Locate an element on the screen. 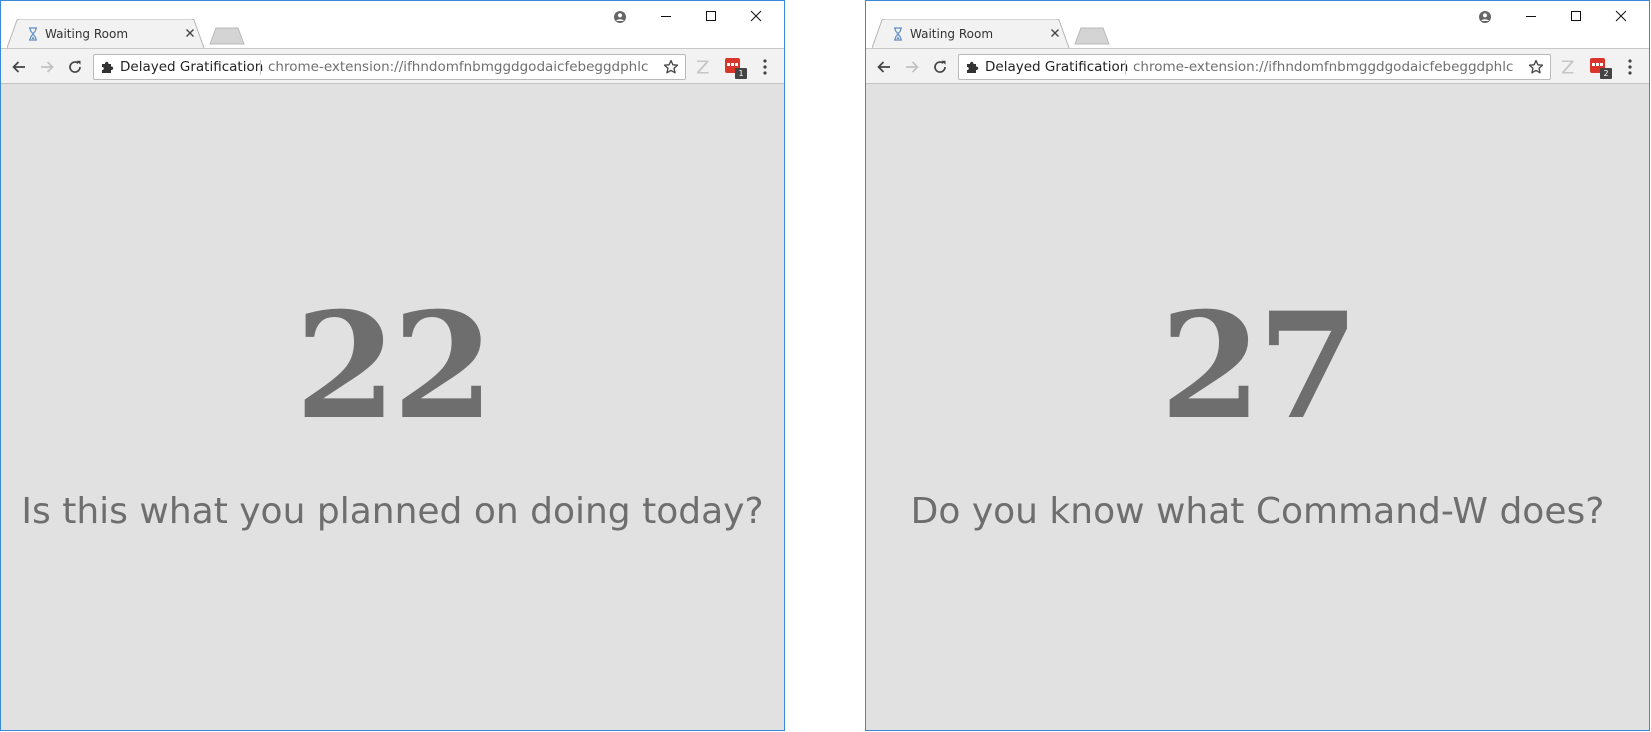  red-extension-button: 1 is located at coordinates (736, 68).